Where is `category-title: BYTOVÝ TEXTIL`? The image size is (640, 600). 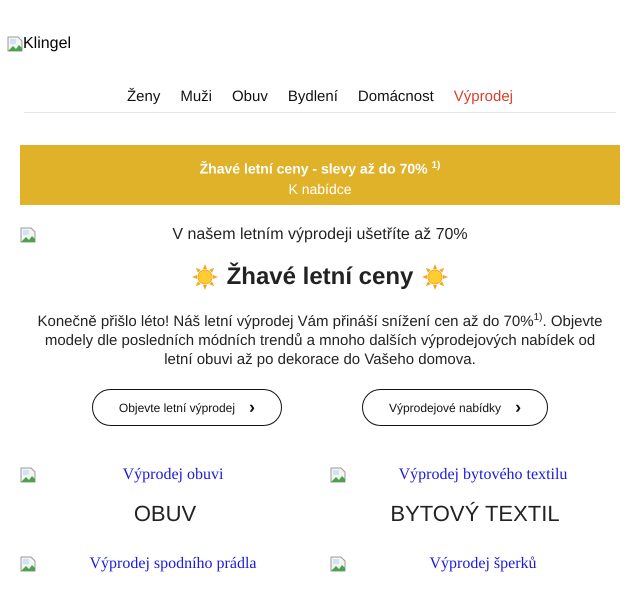 category-title: BYTOVÝ TEXTIL is located at coordinates (475, 514).